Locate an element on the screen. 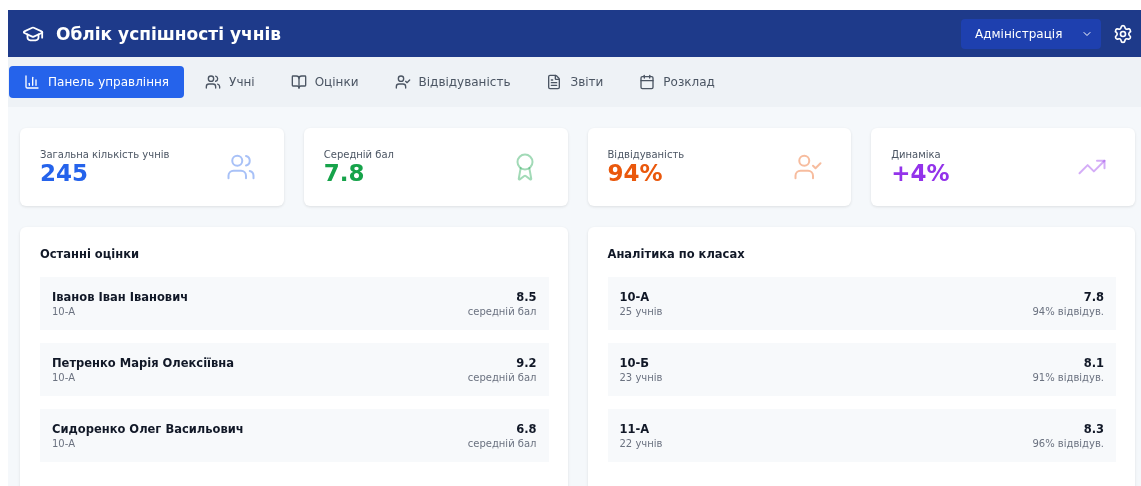  nav-tab: Учні is located at coordinates (230, 82).